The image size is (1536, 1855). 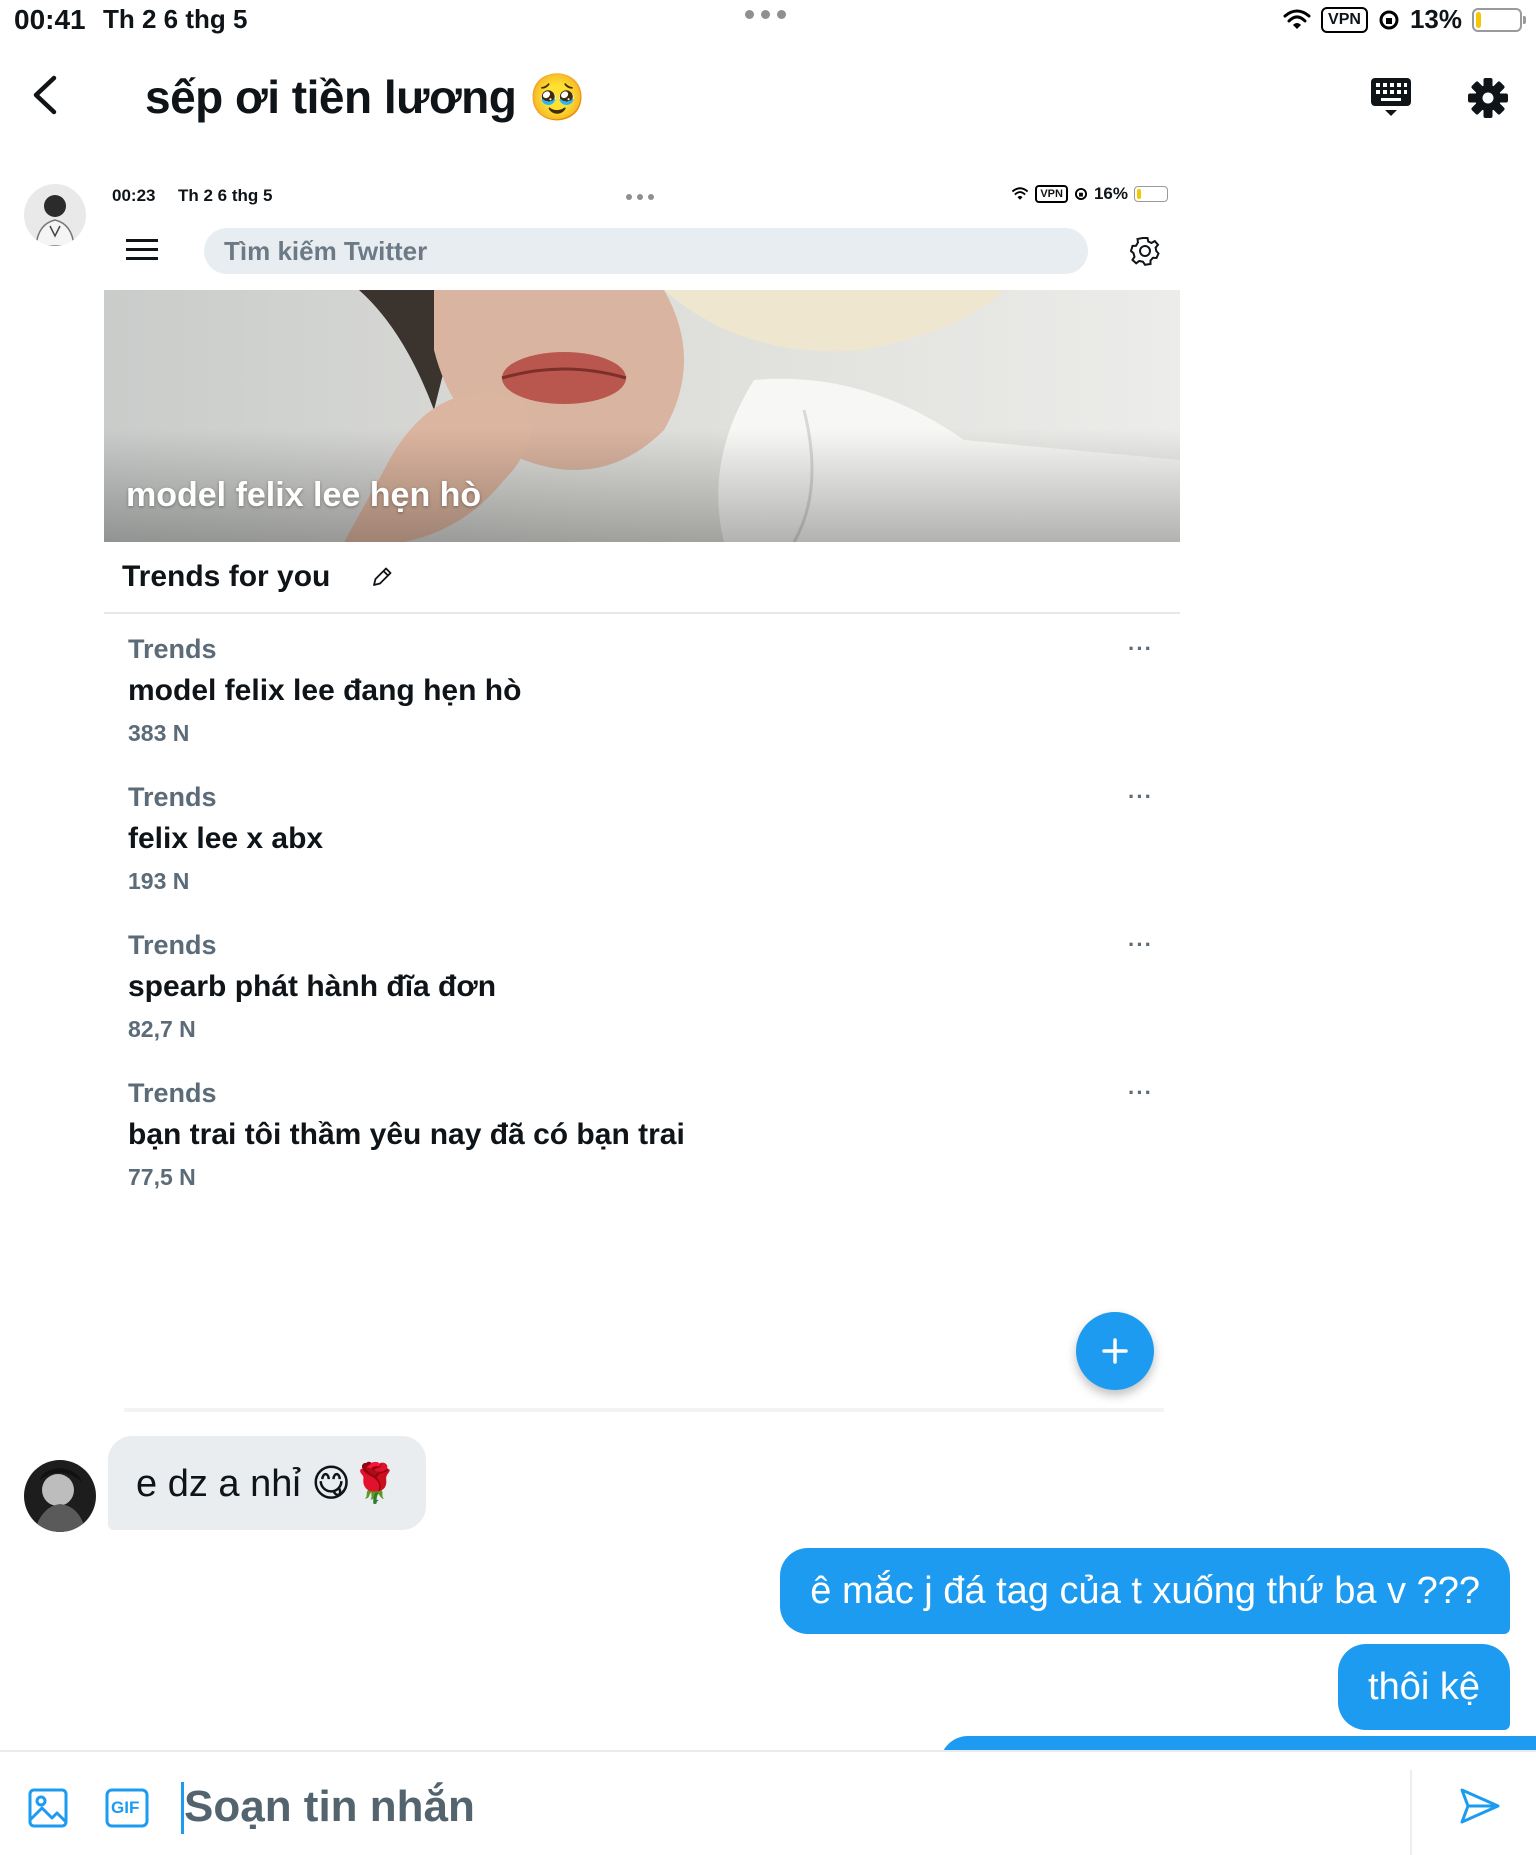 What do you see at coordinates (765, 14) in the screenshot?
I see `multitask-dots` at bounding box center [765, 14].